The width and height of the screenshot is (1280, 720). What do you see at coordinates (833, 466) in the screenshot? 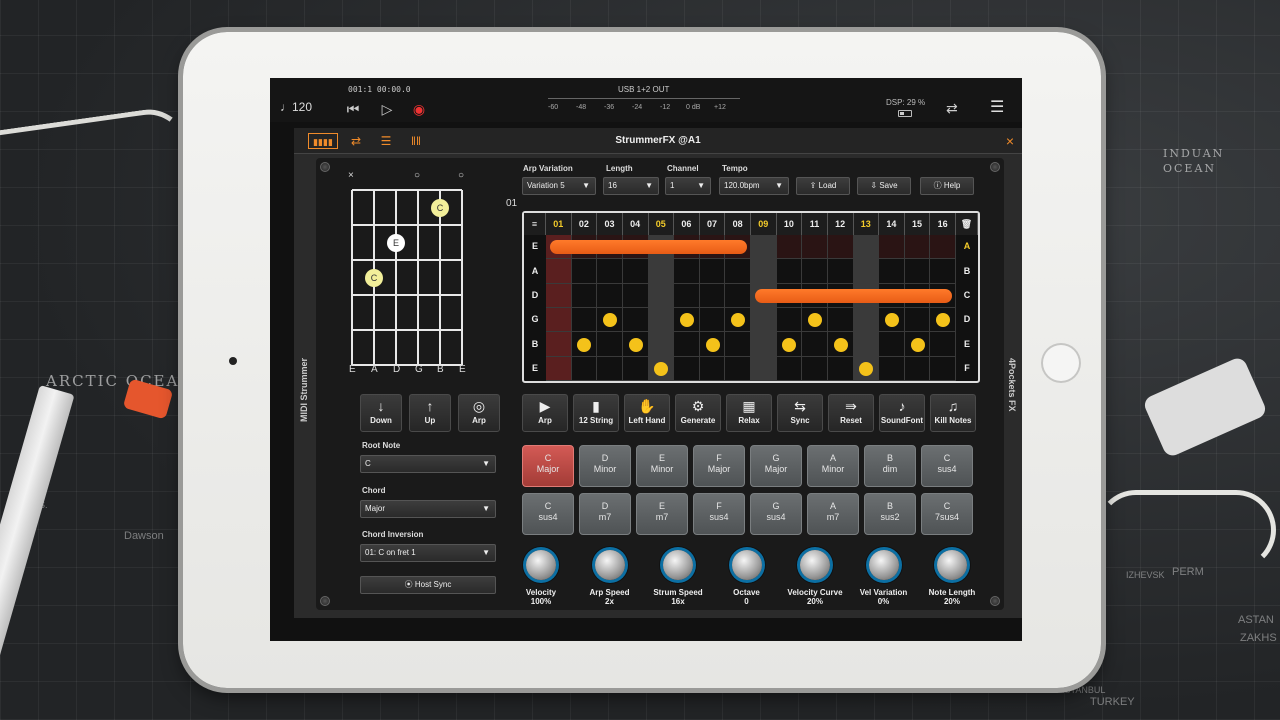
I see `chord-pad: A Minor` at bounding box center [833, 466].